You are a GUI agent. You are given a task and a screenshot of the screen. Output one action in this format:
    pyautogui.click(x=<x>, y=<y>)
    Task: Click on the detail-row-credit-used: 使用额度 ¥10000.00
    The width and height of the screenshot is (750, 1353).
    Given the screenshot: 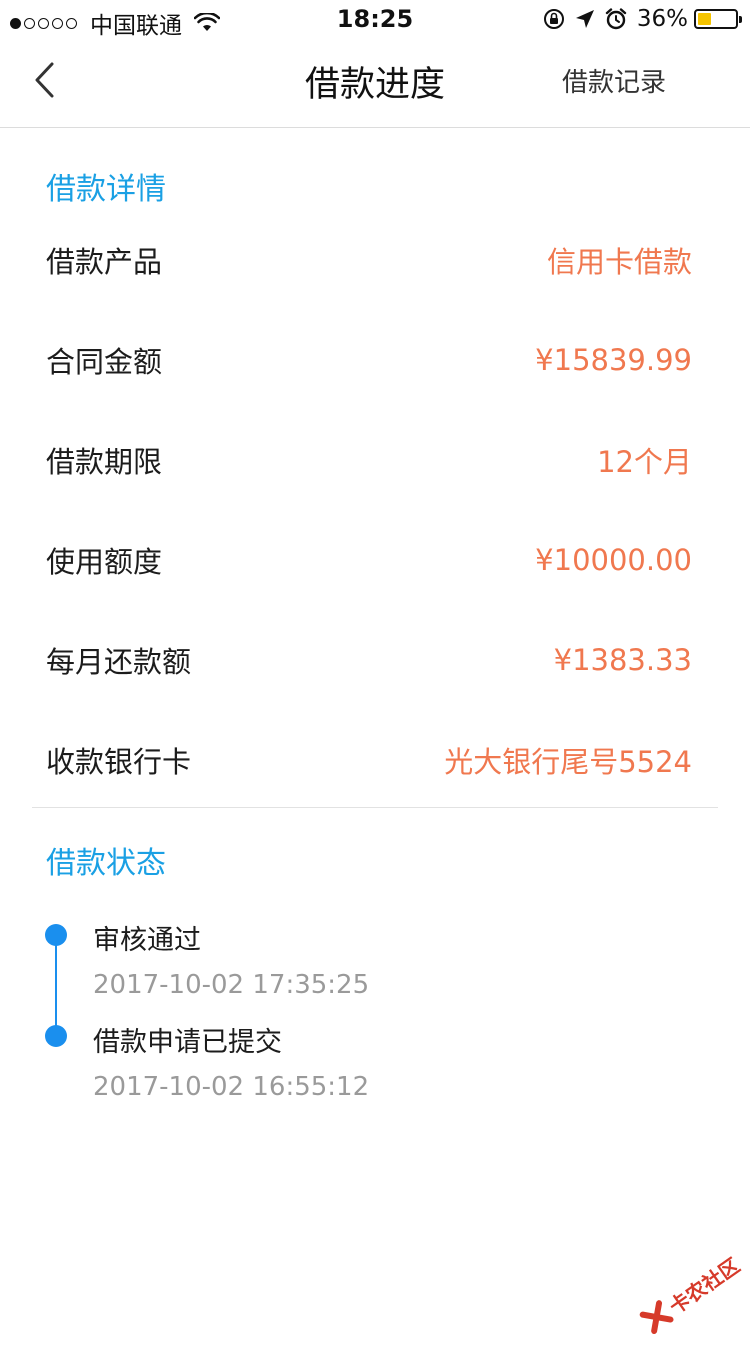 What is the action you would take?
    pyautogui.click(x=369, y=560)
    